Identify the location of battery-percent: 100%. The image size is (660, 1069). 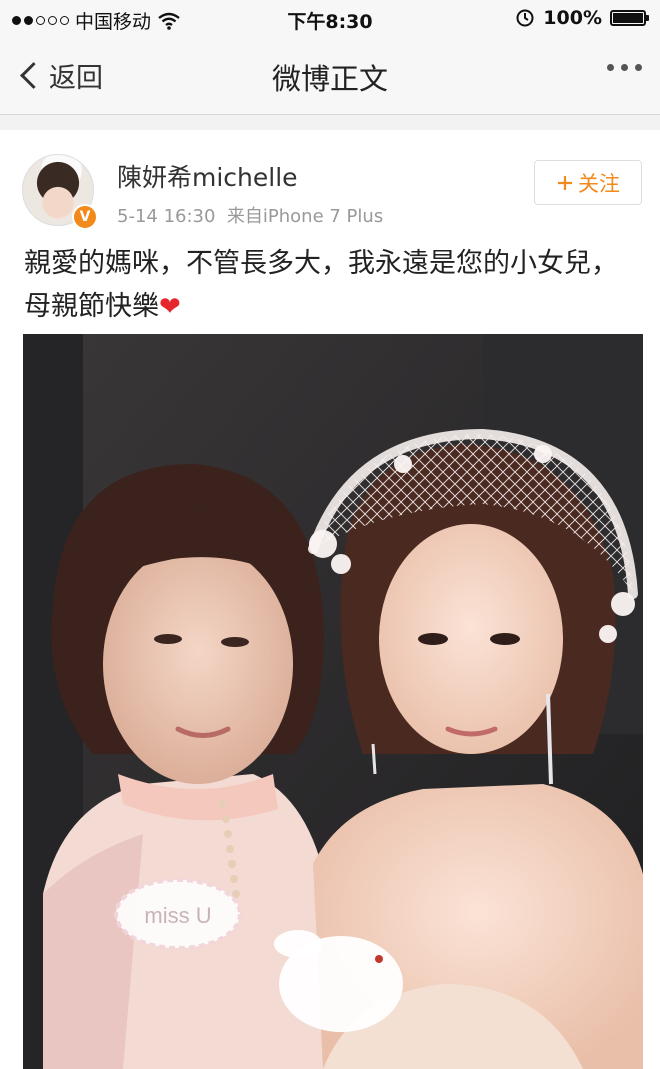
(572, 18).